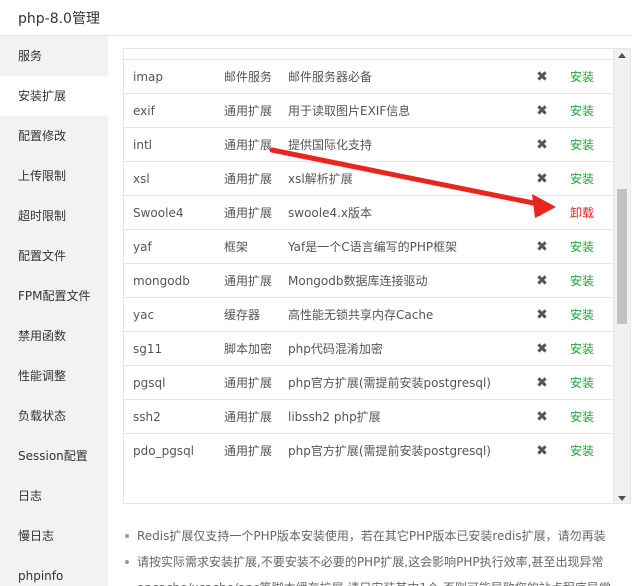 The width and height of the screenshot is (632, 586). Describe the element at coordinates (54, 571) in the screenshot. I see `sidebar-item-phpinfo: phpinfo` at that location.